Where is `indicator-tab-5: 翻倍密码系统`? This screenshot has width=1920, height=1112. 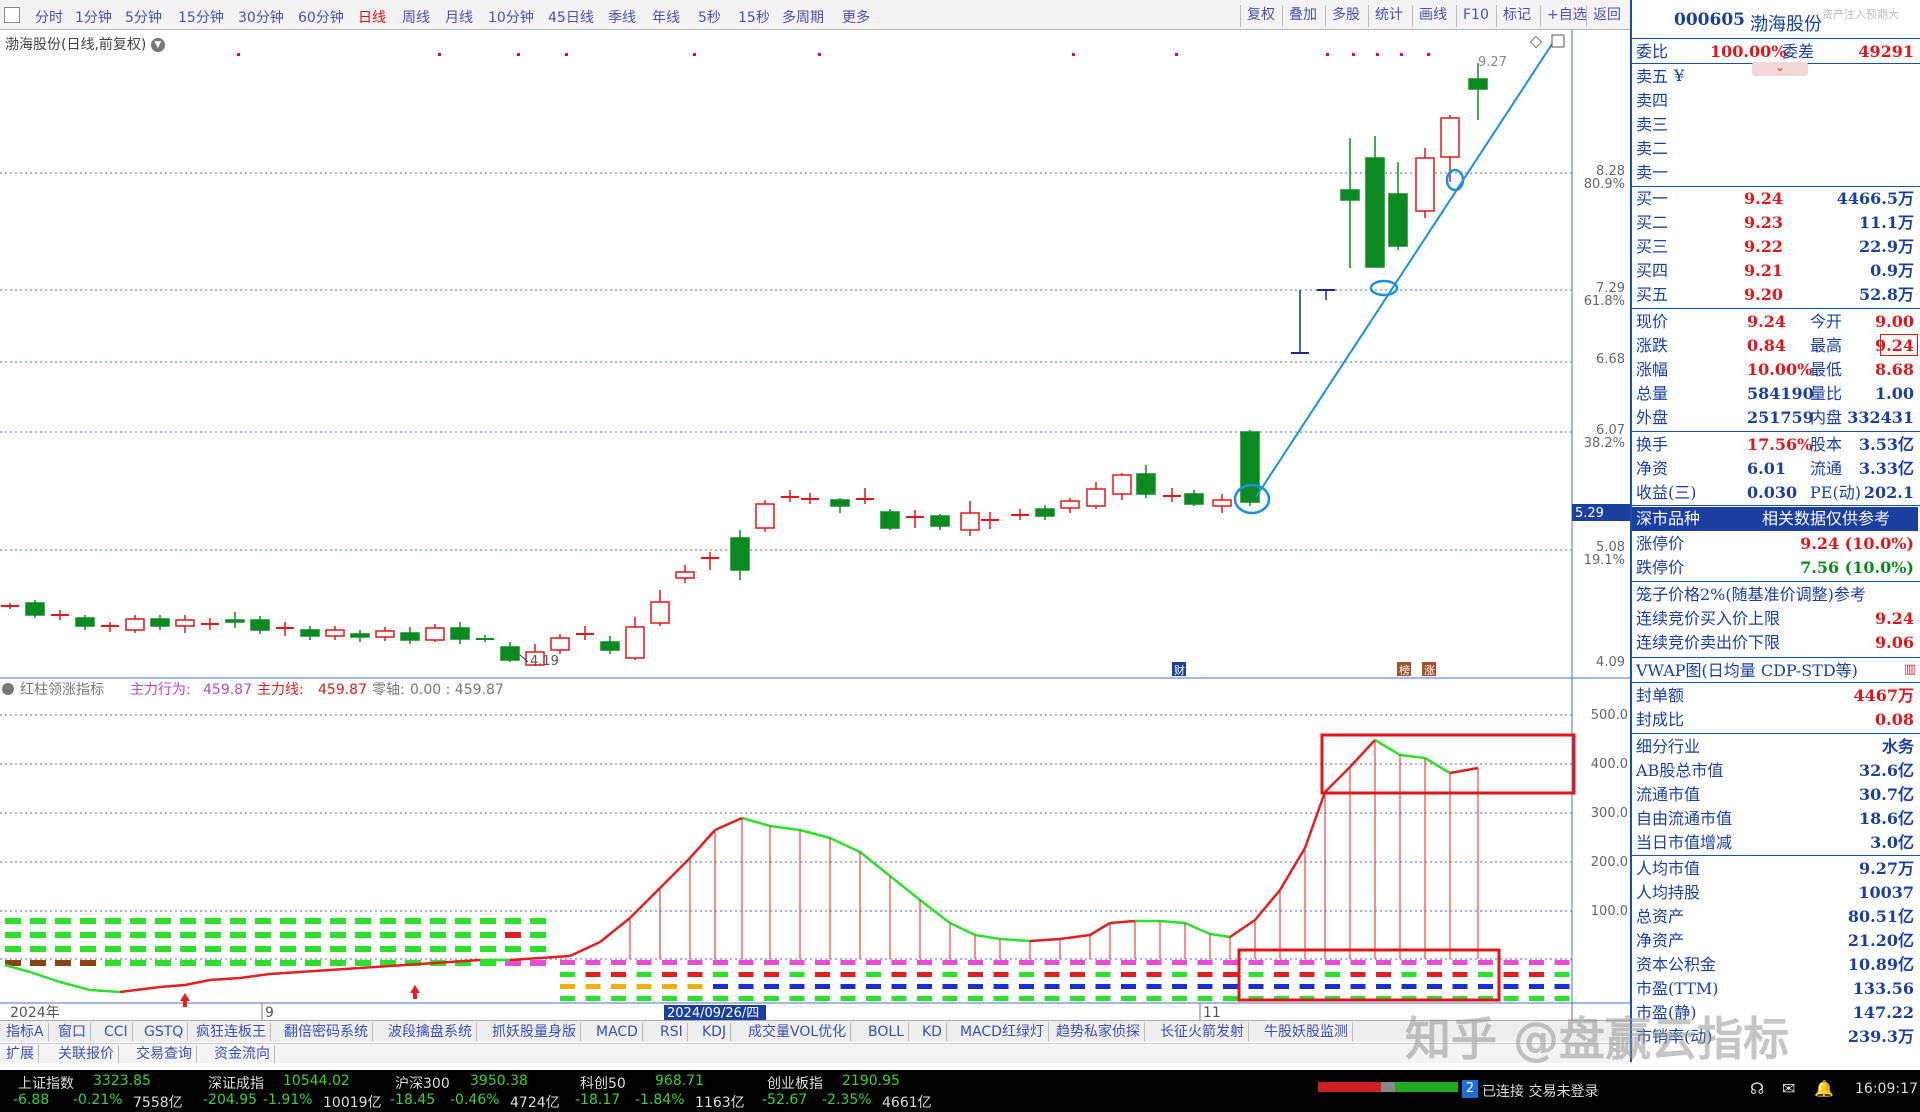 indicator-tab-5: 翻倍密码系统 is located at coordinates (326, 1032).